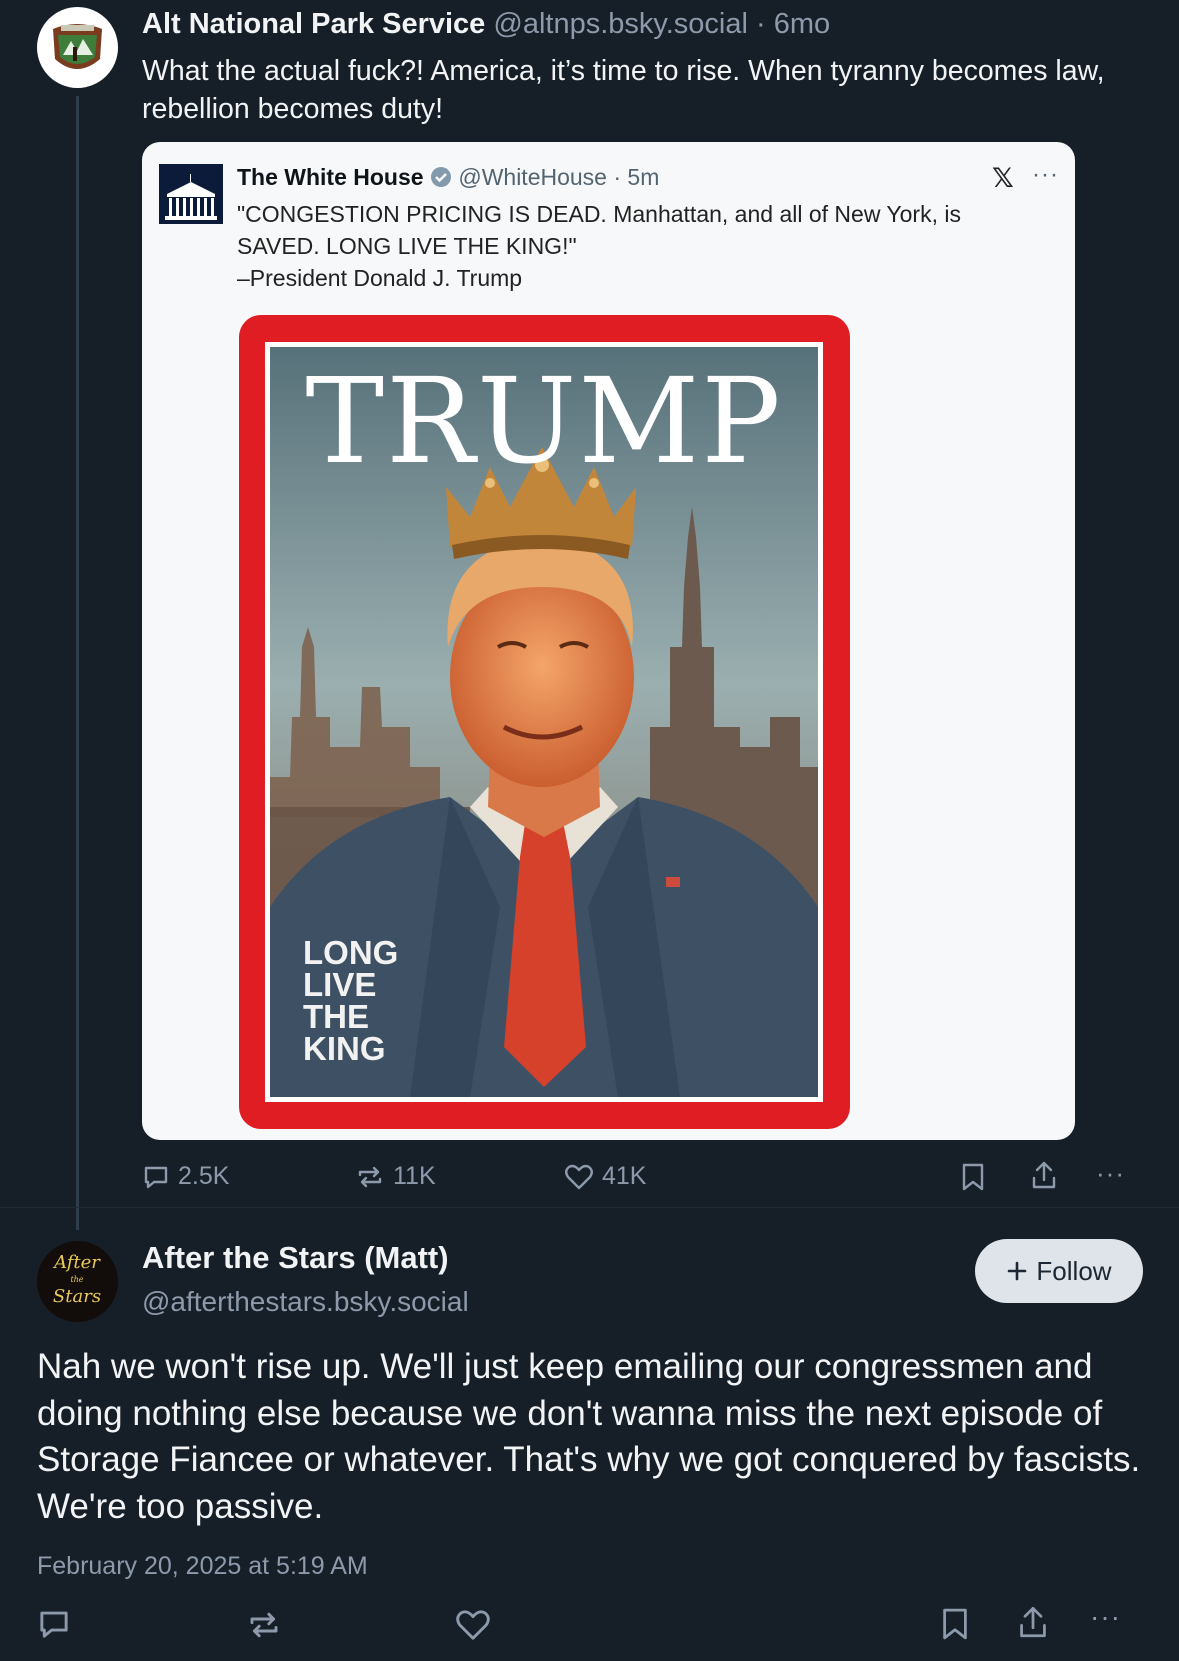 The width and height of the screenshot is (1179, 1661). What do you see at coordinates (313, 24) in the screenshot?
I see `author-name: Alt National Park Service` at bounding box center [313, 24].